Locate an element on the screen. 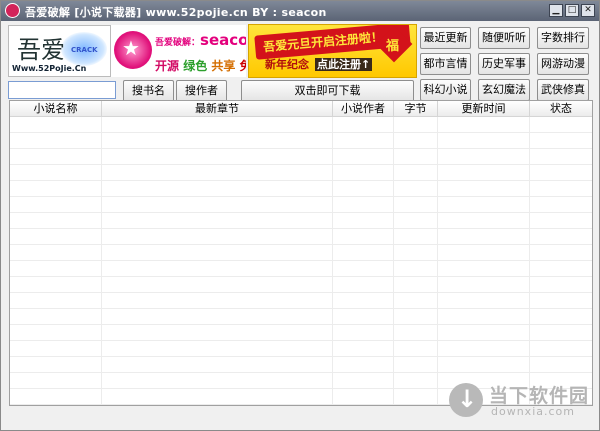 This screenshot has width=600, height=431. close-button: ✕ is located at coordinates (588, 10).